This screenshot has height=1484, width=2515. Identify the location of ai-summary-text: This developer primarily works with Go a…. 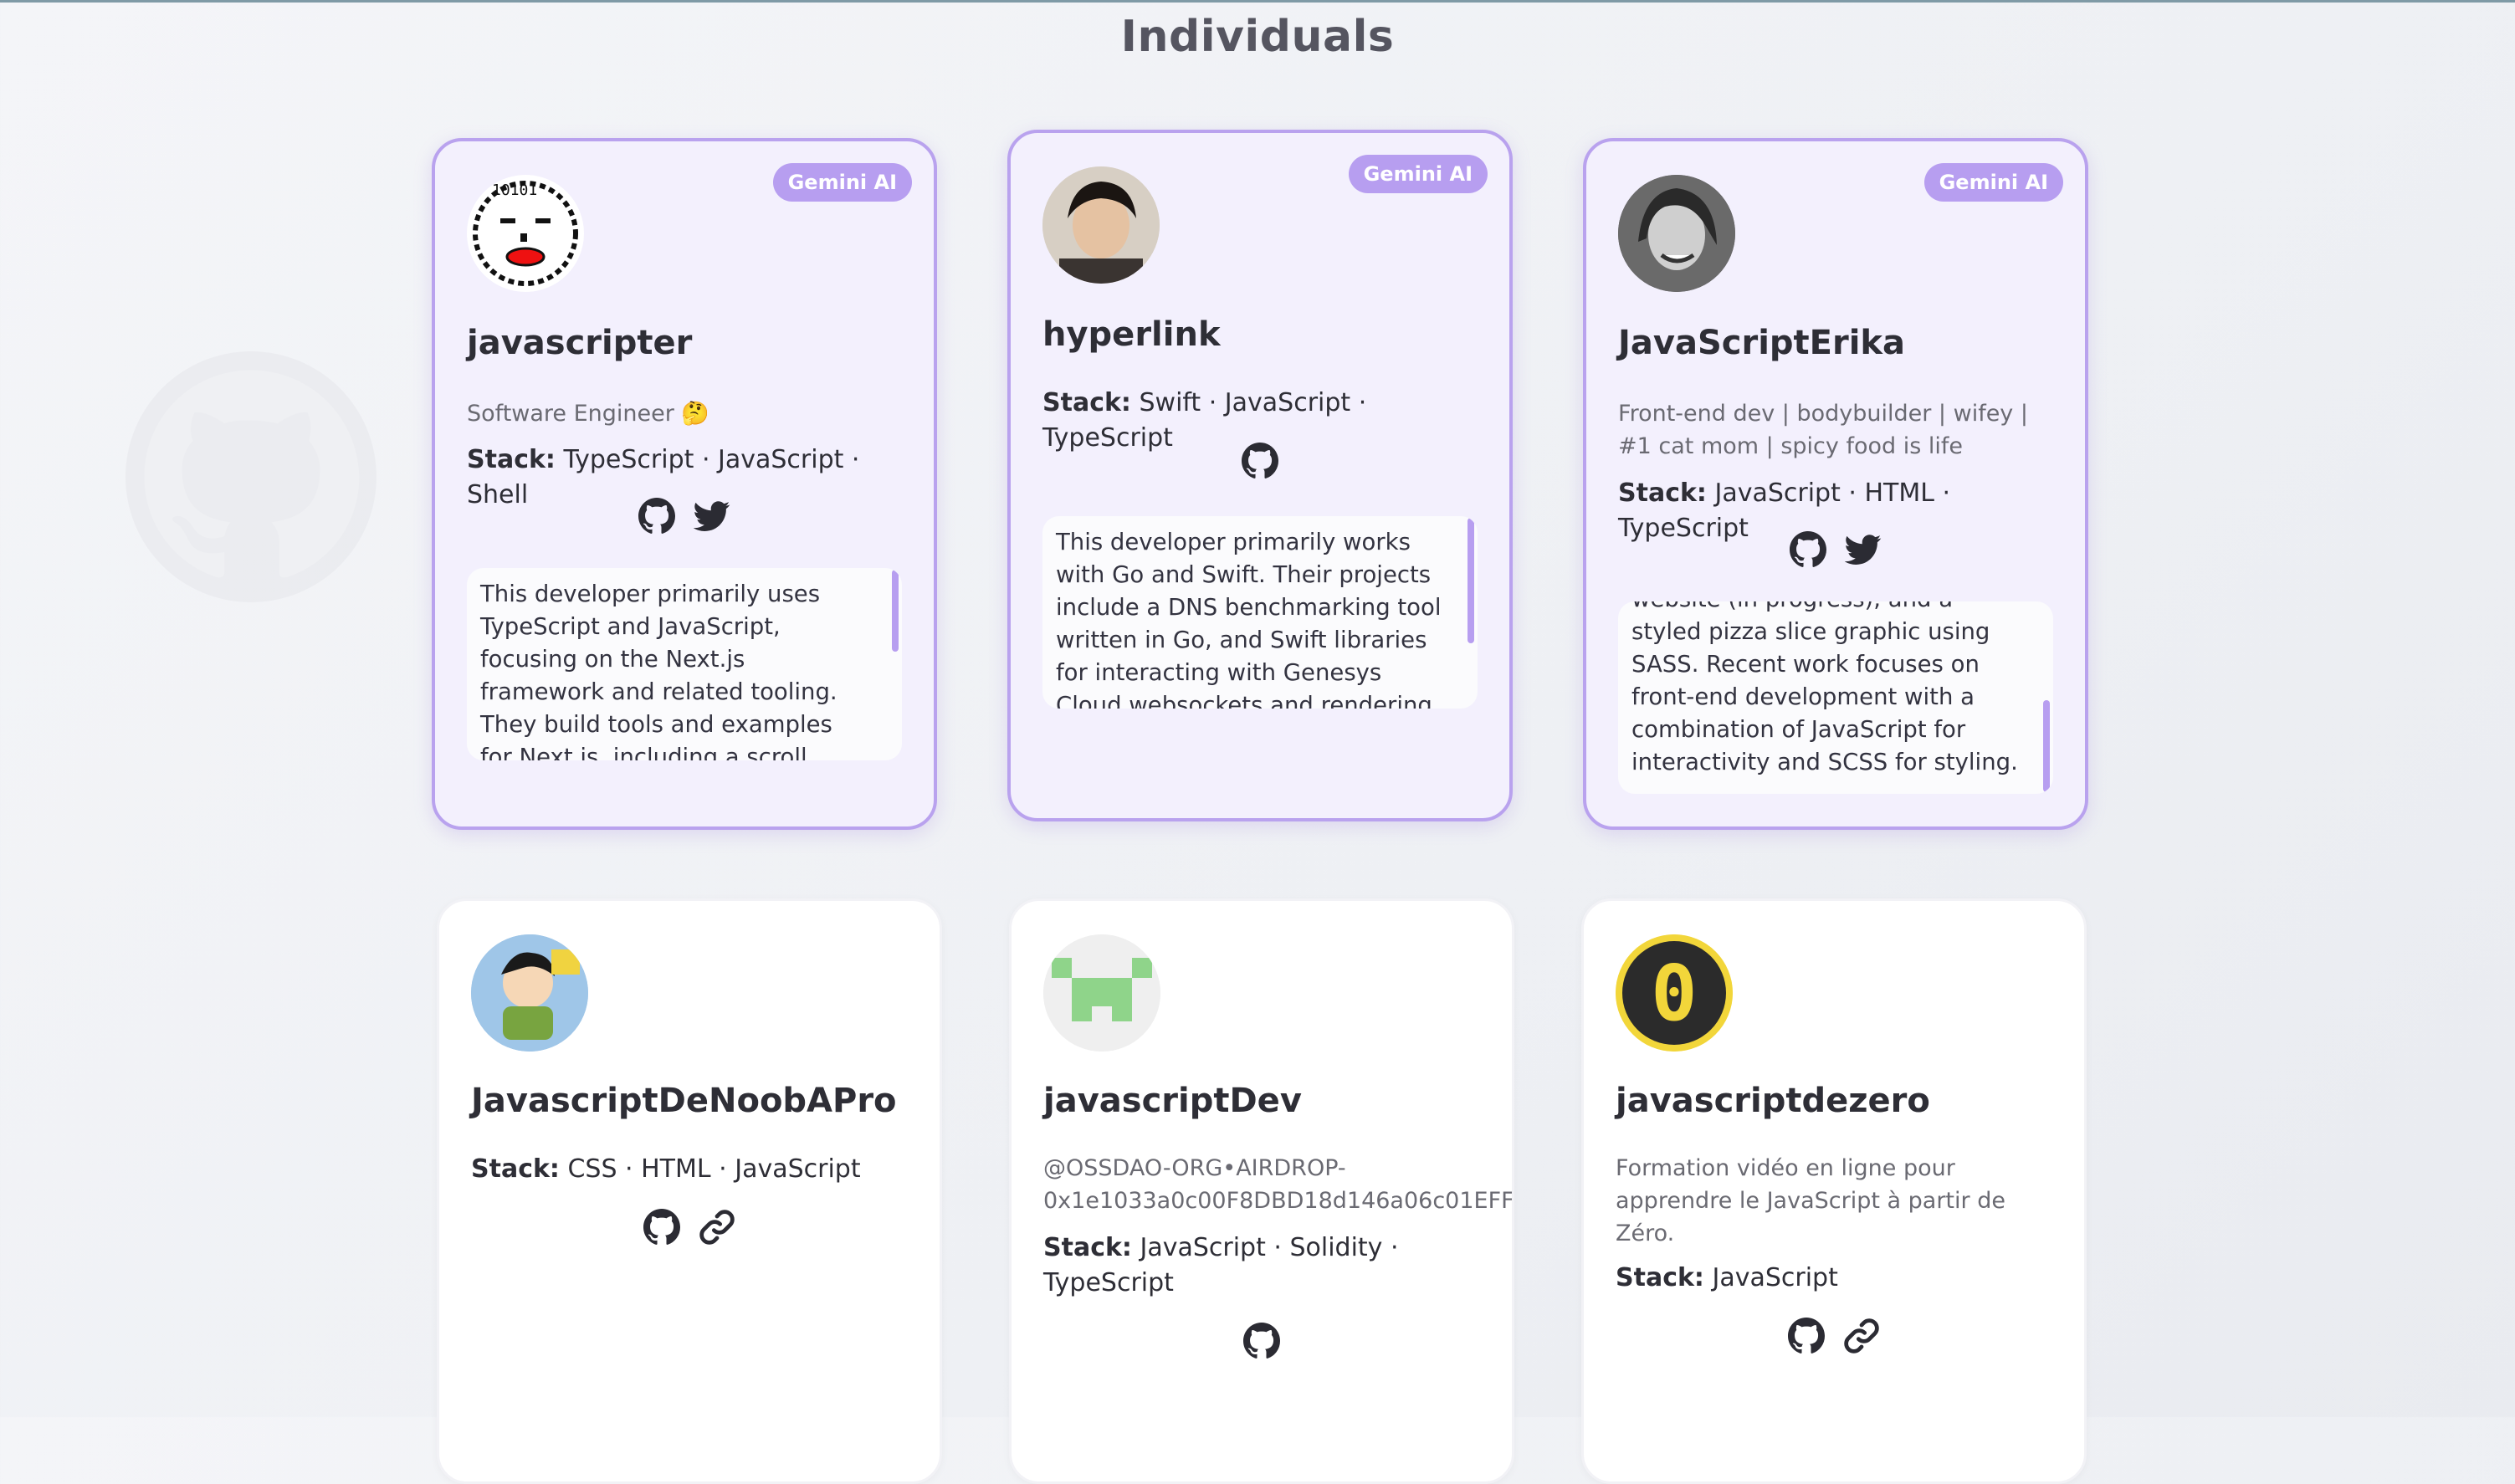
(1249, 619).